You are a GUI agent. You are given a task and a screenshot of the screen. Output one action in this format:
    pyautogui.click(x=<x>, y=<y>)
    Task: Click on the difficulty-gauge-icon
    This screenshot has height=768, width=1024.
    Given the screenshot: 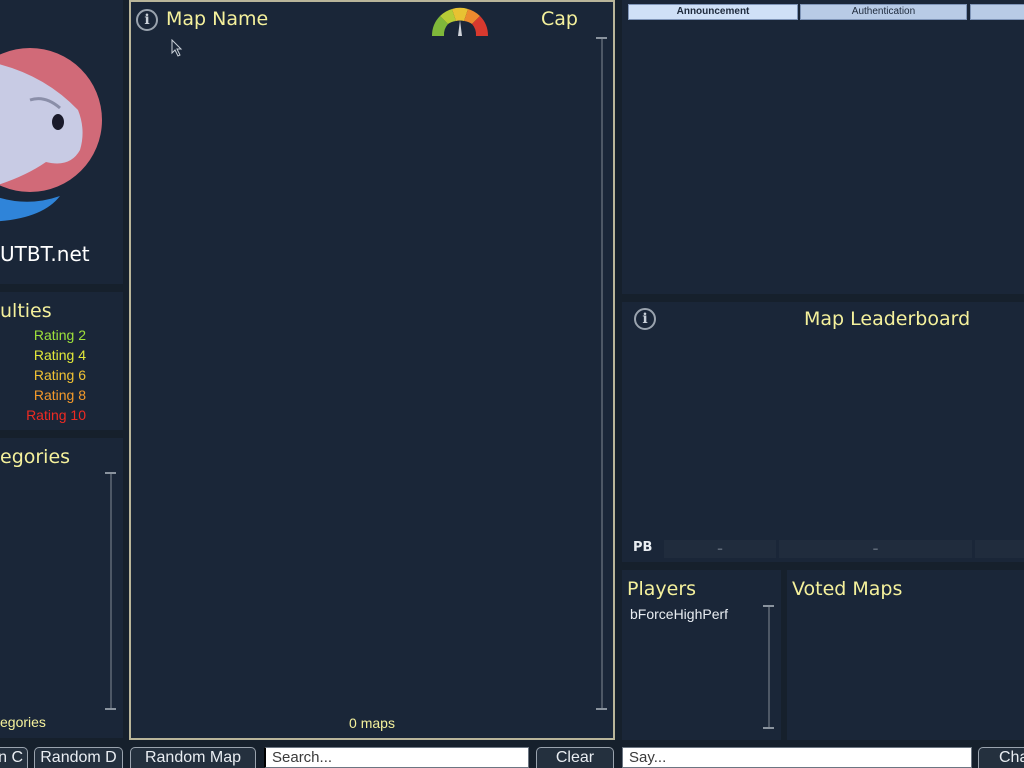 What is the action you would take?
    pyautogui.click(x=460, y=21)
    